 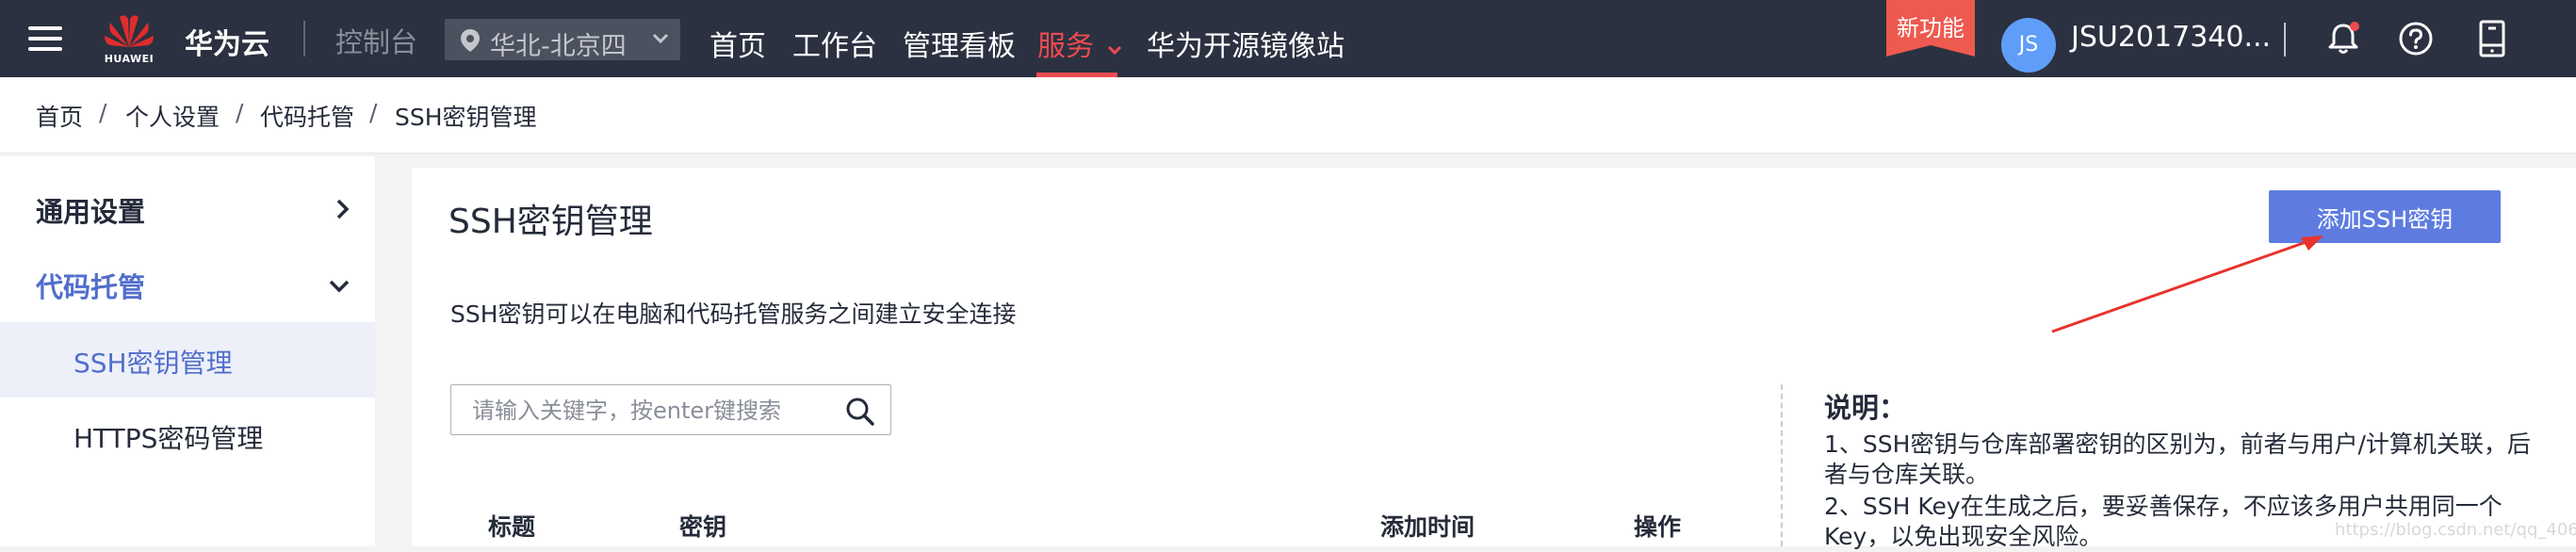 I want to click on breadcrumb-home: 首页, so click(x=59, y=116).